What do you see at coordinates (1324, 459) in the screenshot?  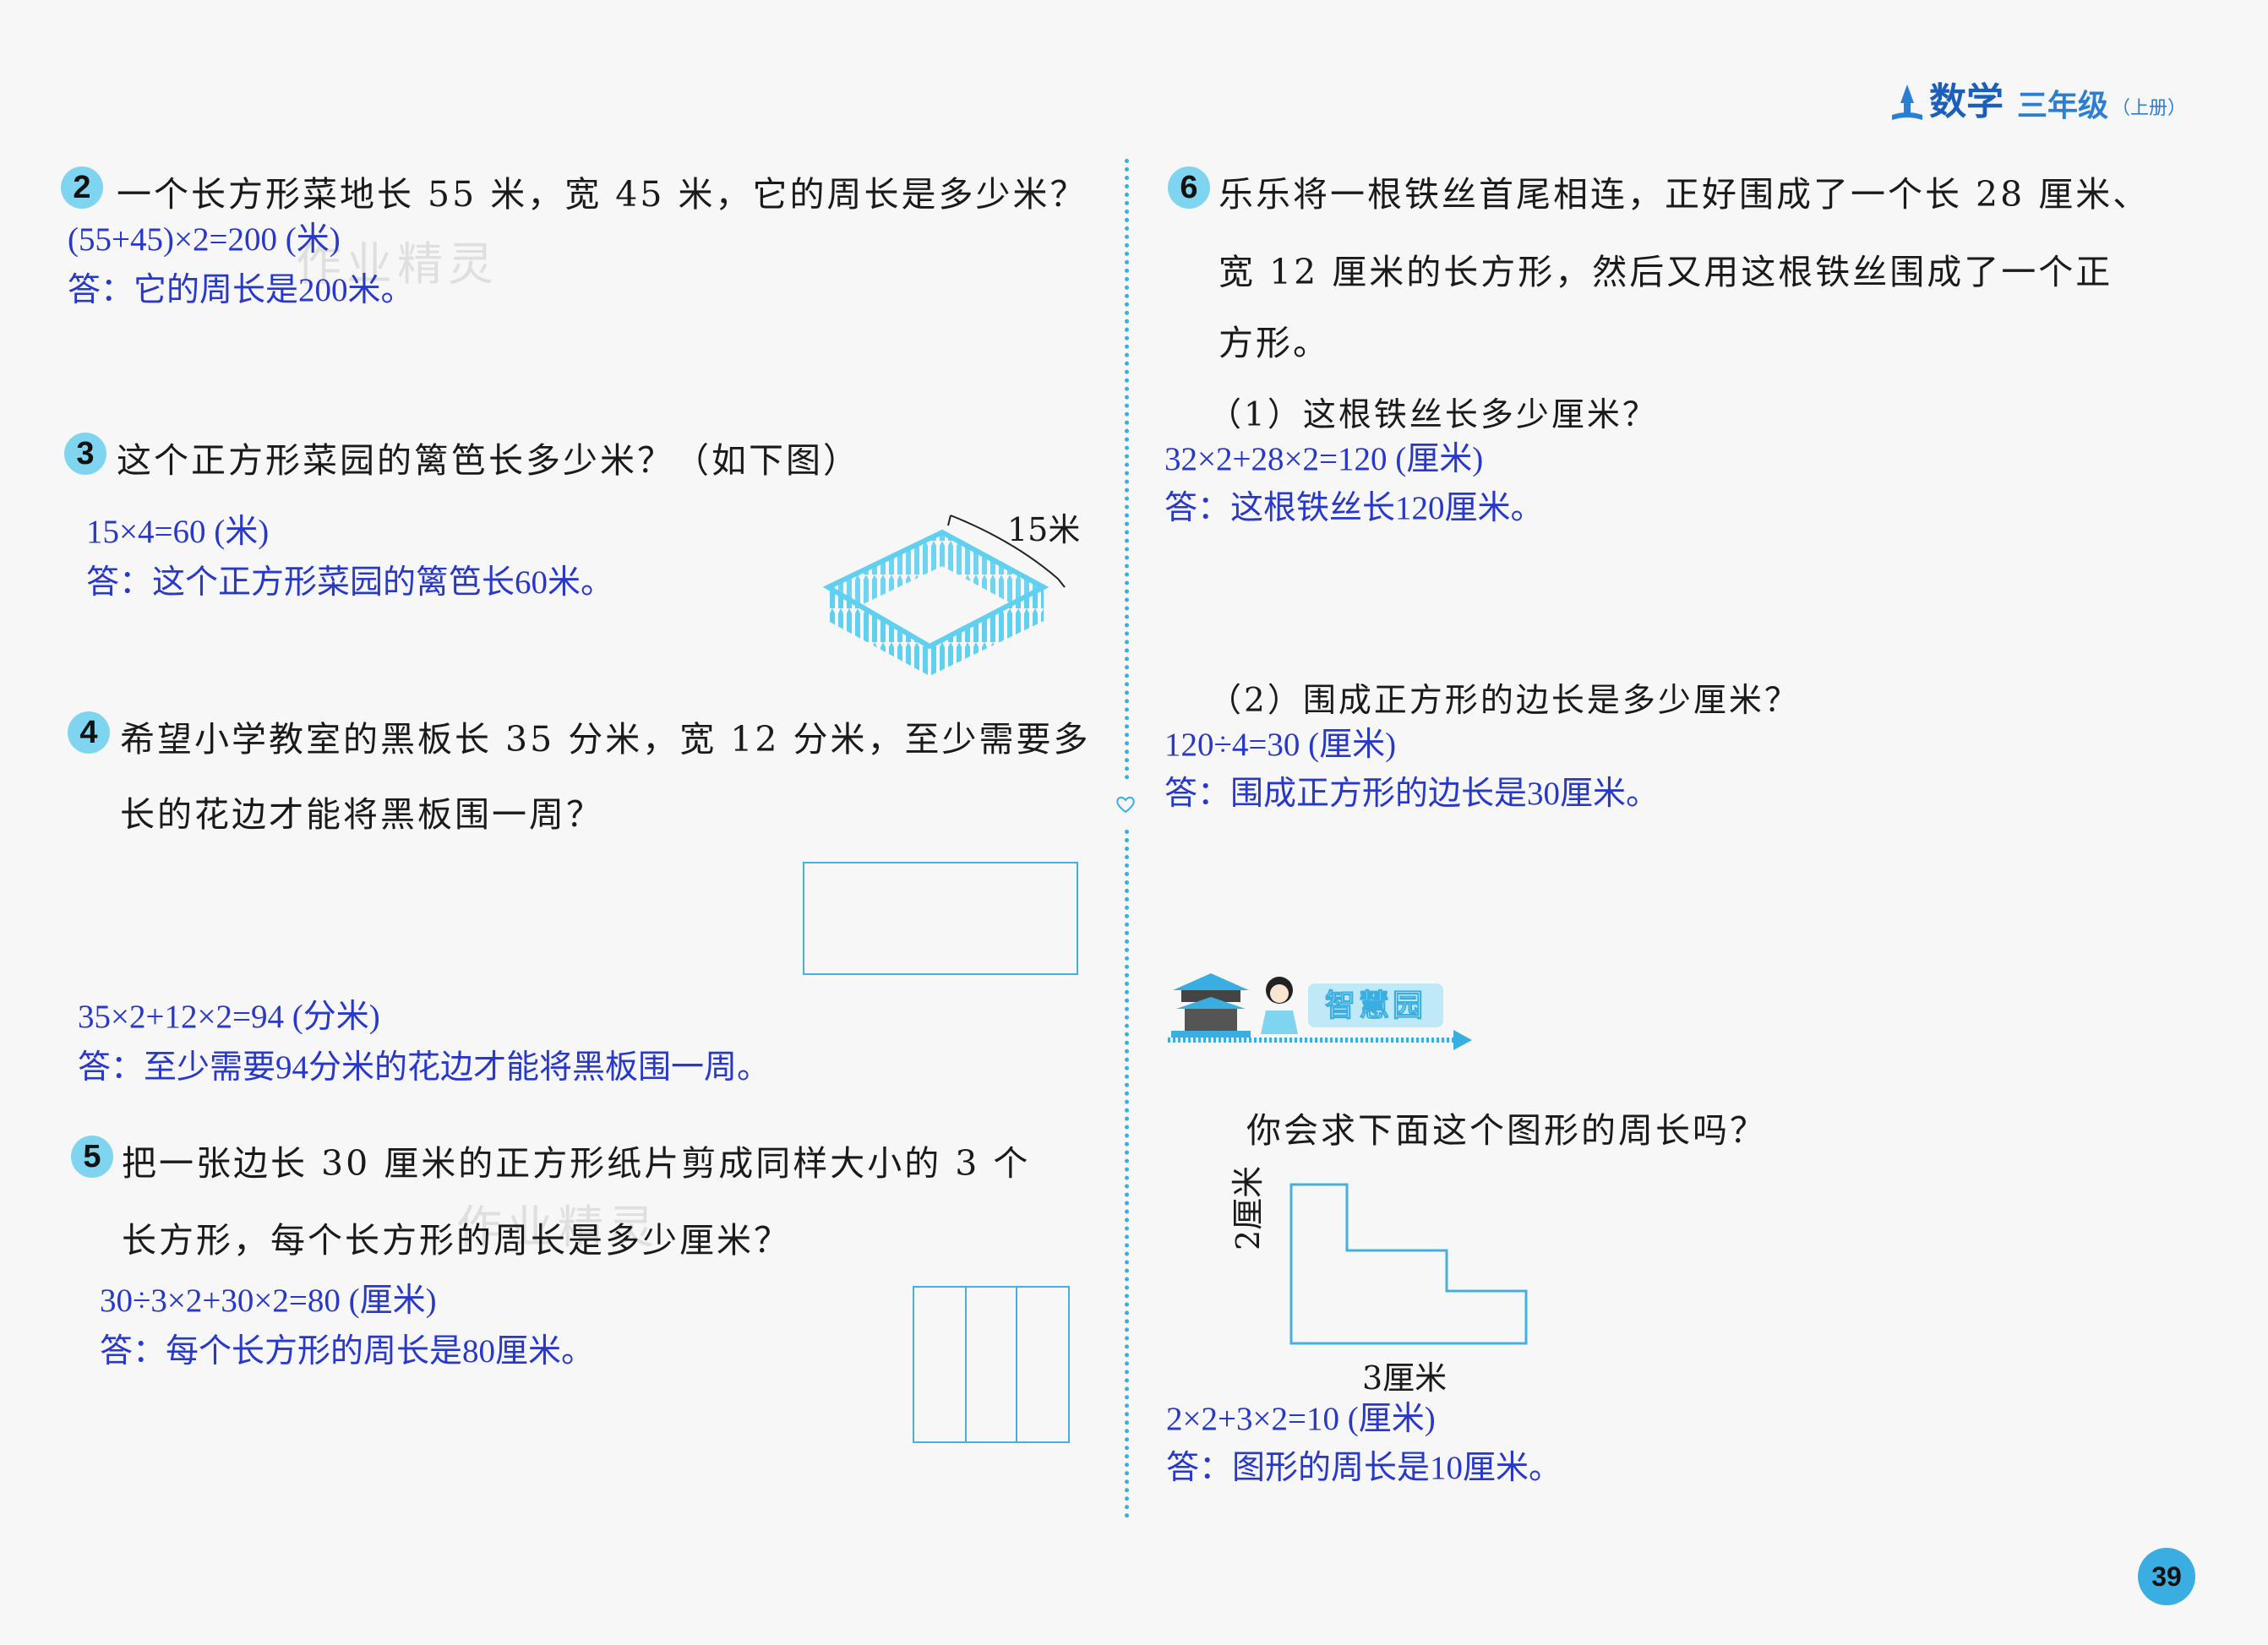 I see `question-6-sub1-answer-formula: 32×2+28×2=120 (厘米)` at bounding box center [1324, 459].